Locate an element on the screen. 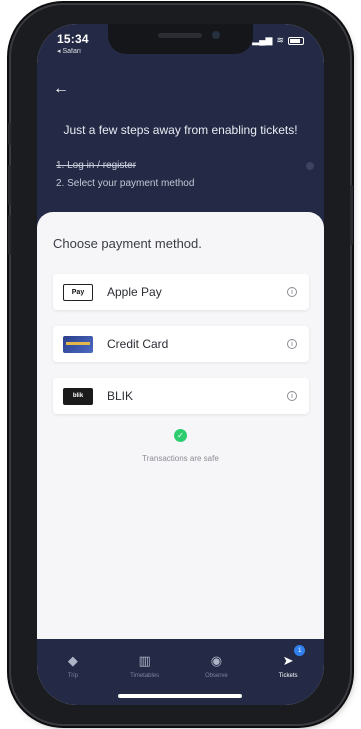  tab-label: Tickets is located at coordinates (288, 676).